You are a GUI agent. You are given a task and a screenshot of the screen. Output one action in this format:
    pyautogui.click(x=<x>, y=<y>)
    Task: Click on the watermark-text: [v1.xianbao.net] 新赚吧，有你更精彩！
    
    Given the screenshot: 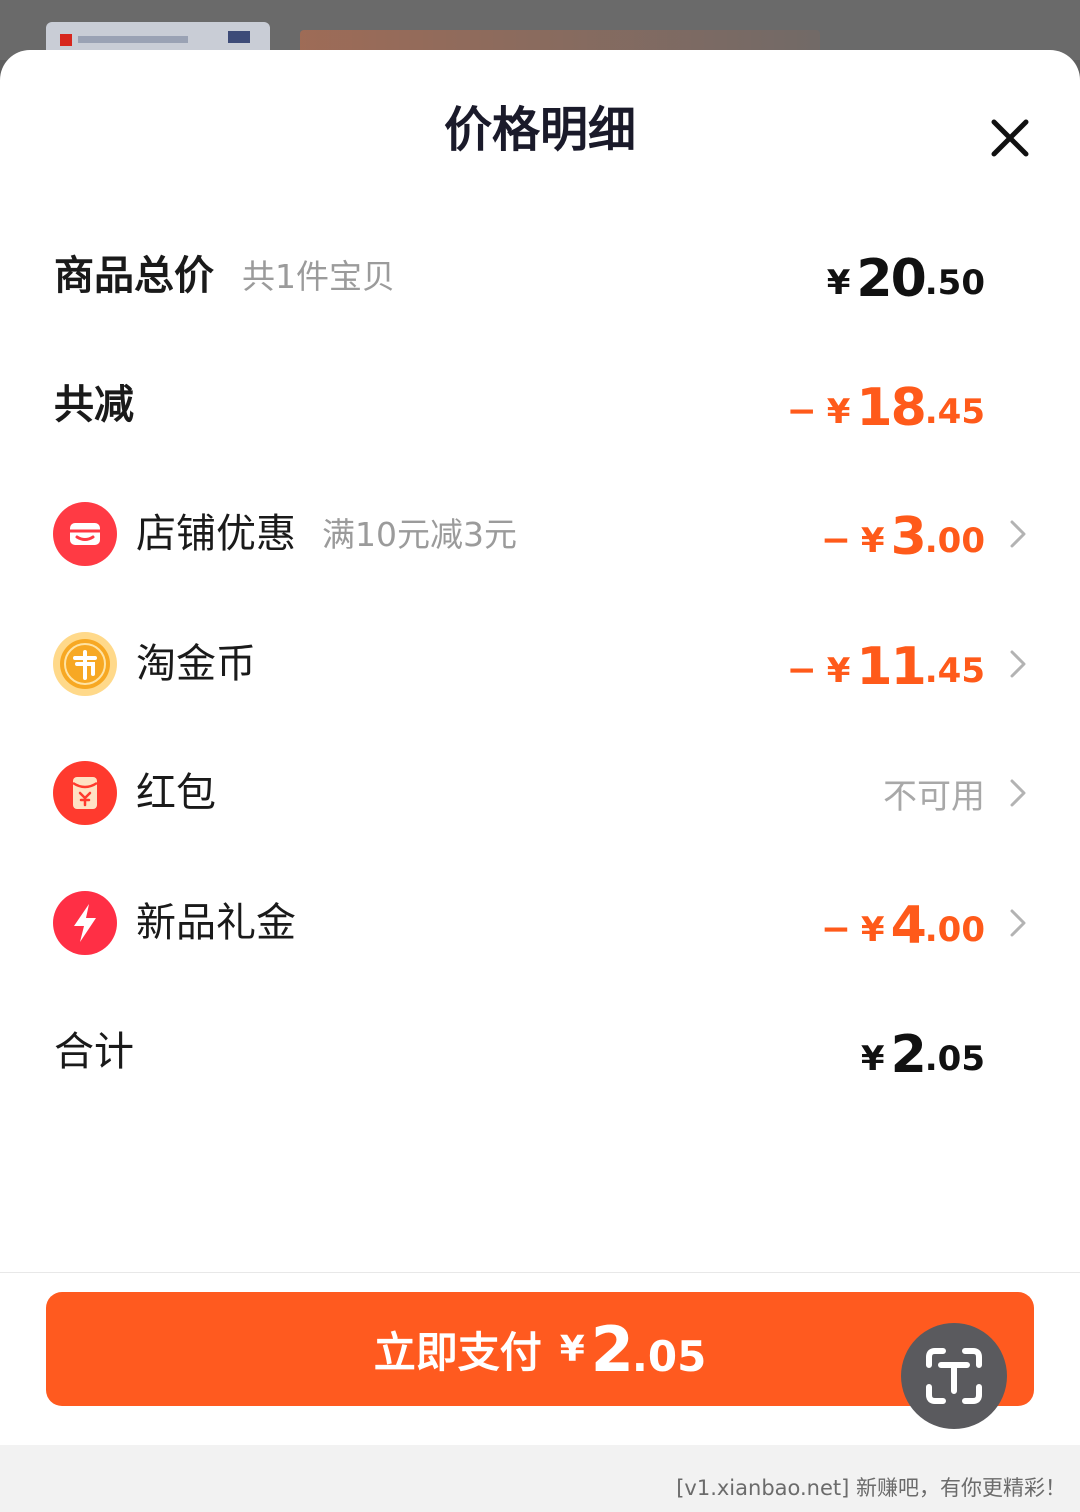 What is the action you would take?
    pyautogui.click(x=871, y=1488)
    